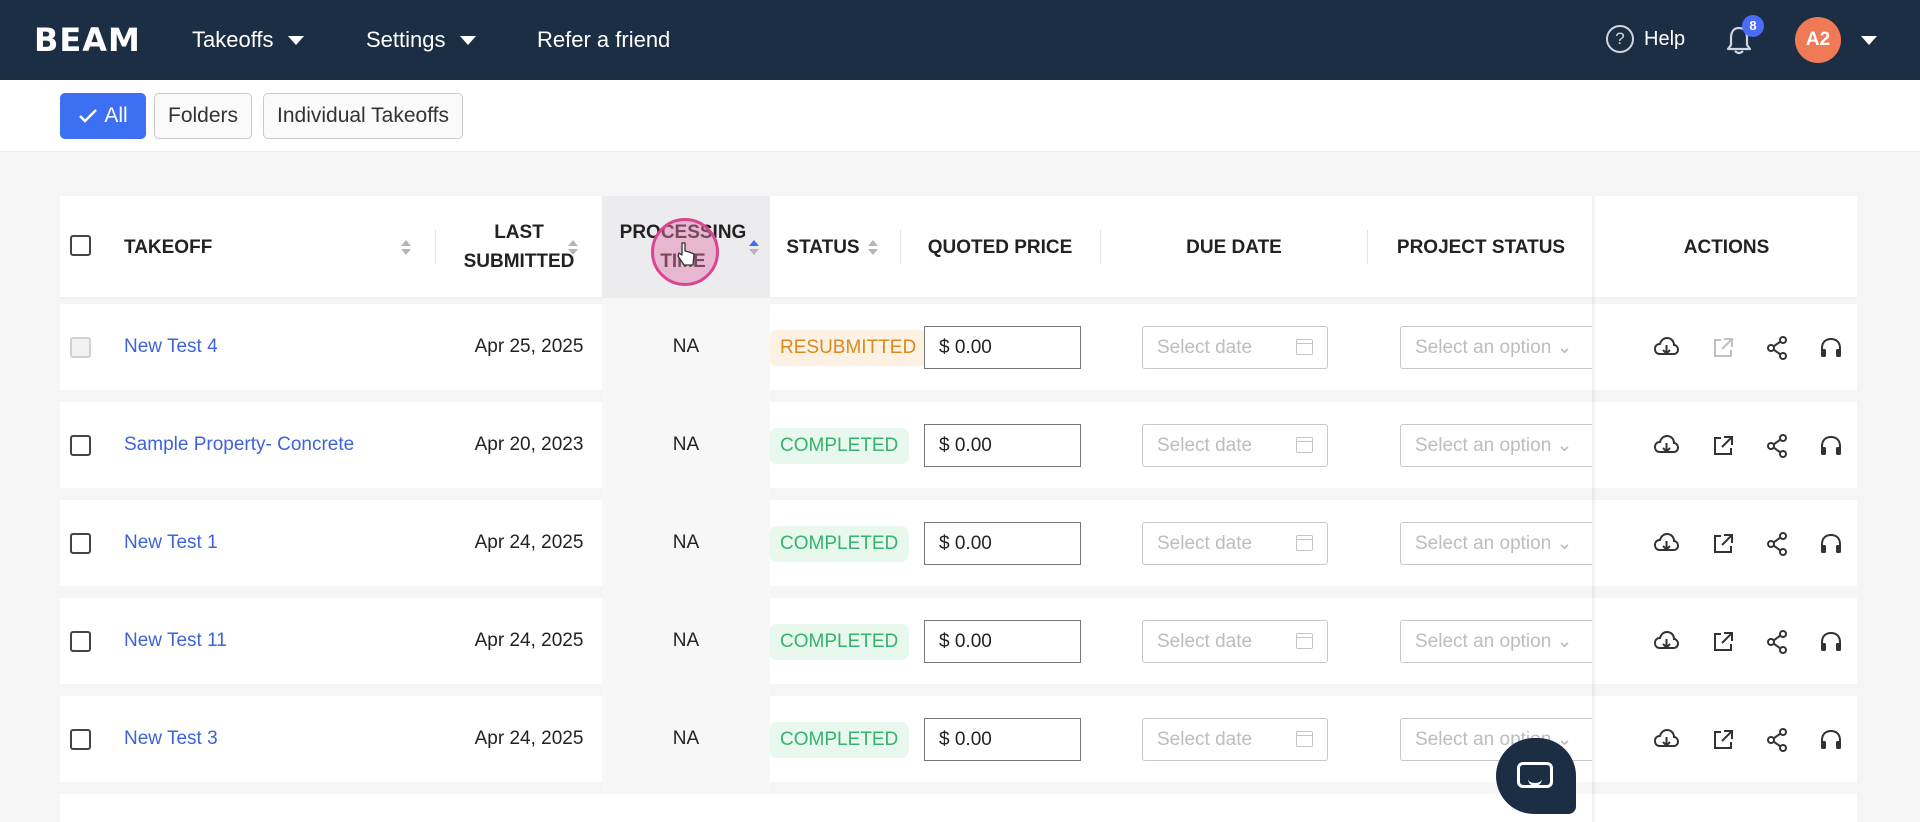 The width and height of the screenshot is (1920, 822). What do you see at coordinates (171, 347) in the screenshot?
I see `takeoff-name-link: New Test 4` at bounding box center [171, 347].